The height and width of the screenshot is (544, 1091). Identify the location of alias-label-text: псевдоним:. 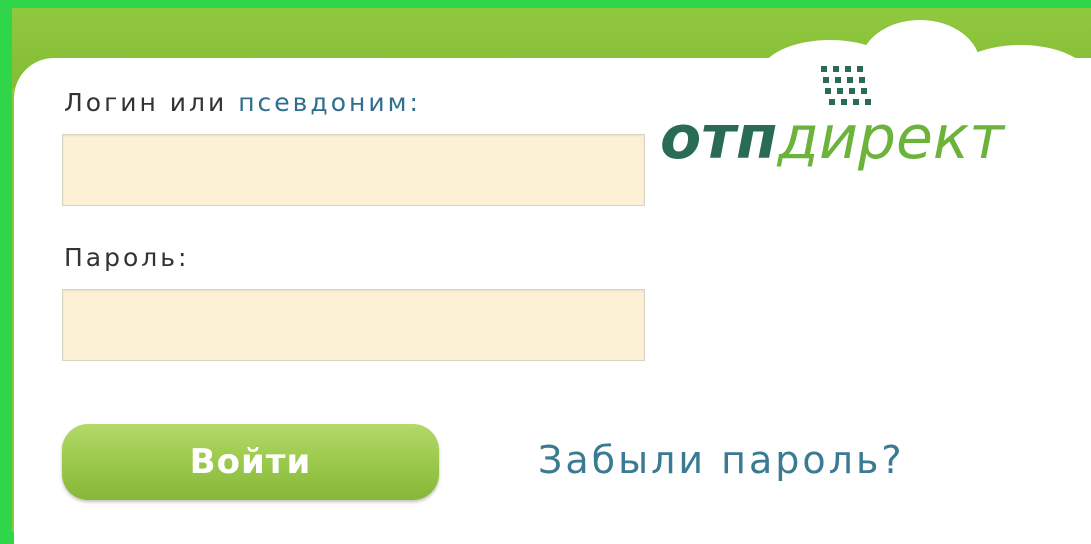
(329, 102).